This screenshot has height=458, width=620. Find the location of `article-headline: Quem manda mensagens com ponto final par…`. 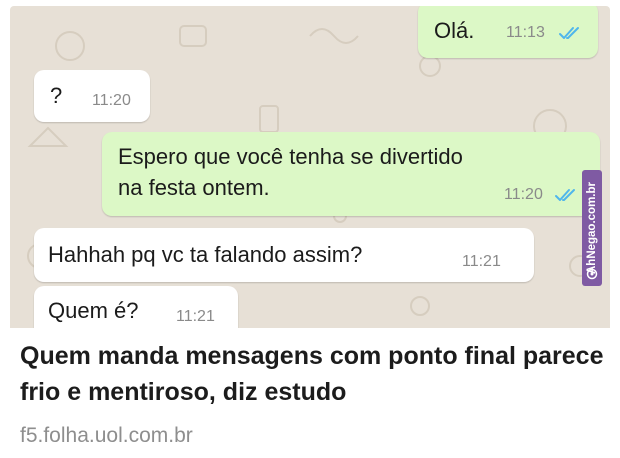

article-headline: Quem manda mensagens com ponto final par… is located at coordinates (315, 374).